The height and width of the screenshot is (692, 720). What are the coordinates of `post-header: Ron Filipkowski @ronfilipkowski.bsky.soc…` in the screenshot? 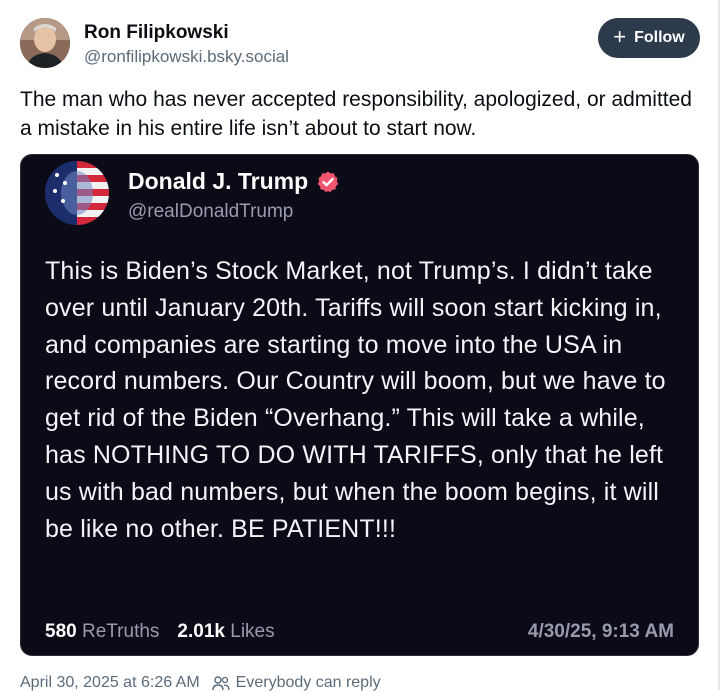 It's located at (360, 44).